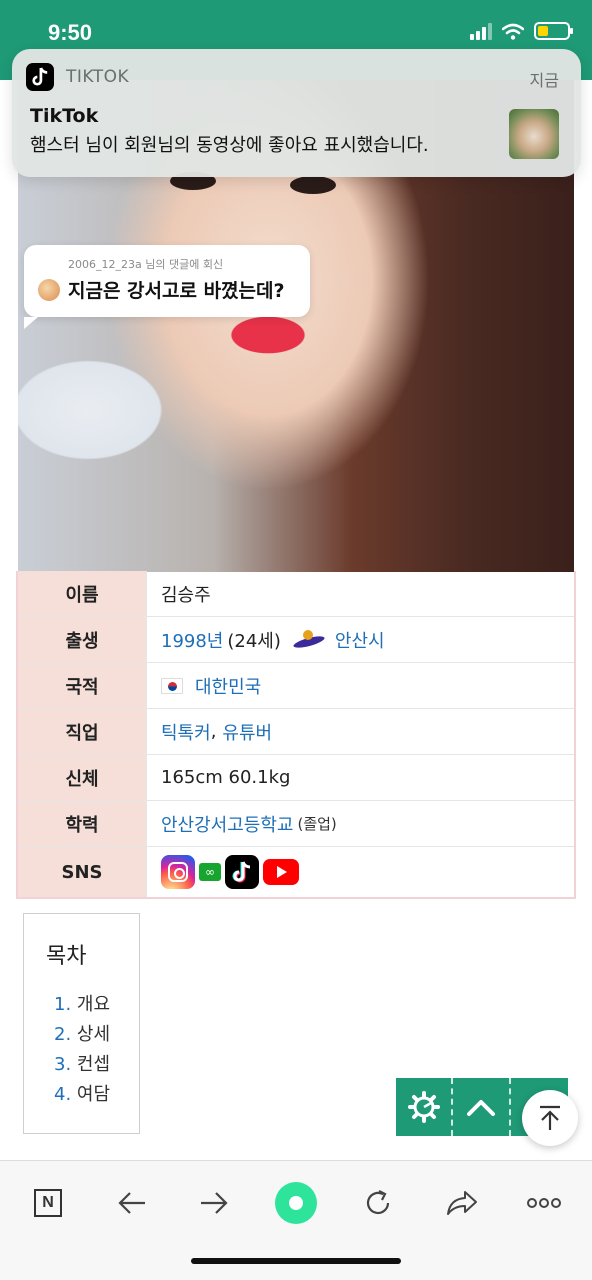 This screenshot has height=1280, width=592. Describe the element at coordinates (40, 77) in the screenshot. I see `tiktok-app-icon` at that location.